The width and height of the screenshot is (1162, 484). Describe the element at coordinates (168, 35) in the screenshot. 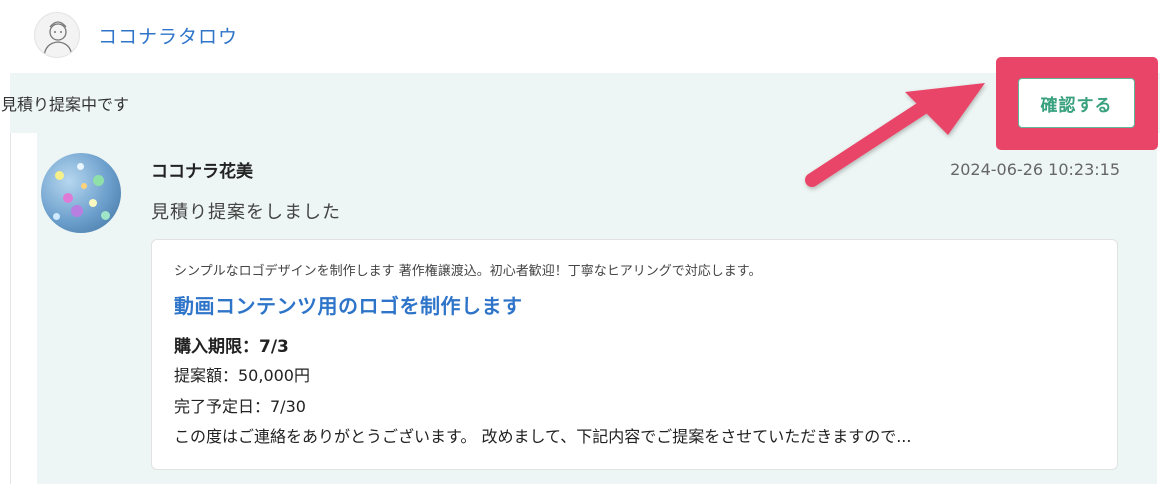

I see `top-user-name: ココナラタロウ` at that location.